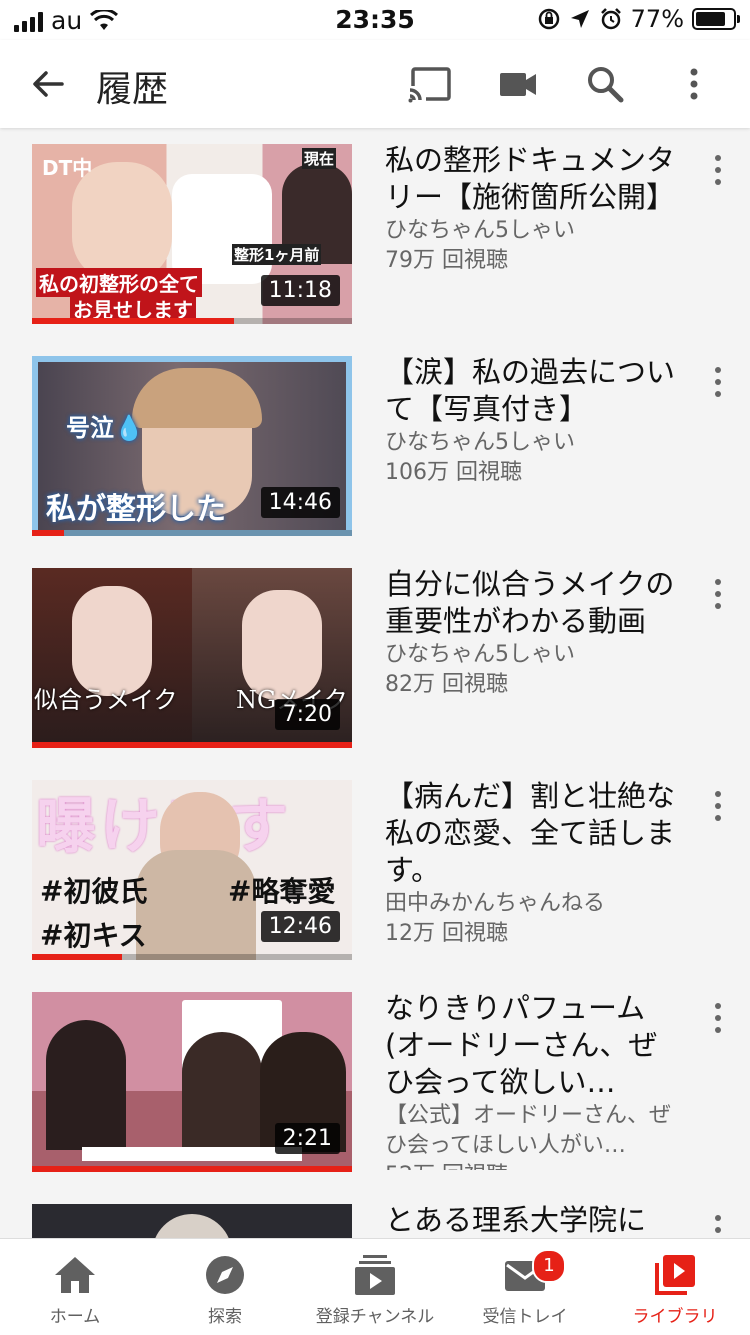 The image size is (750, 1335). I want to click on thumbnail-text: 似合うメイク, so click(106, 700).